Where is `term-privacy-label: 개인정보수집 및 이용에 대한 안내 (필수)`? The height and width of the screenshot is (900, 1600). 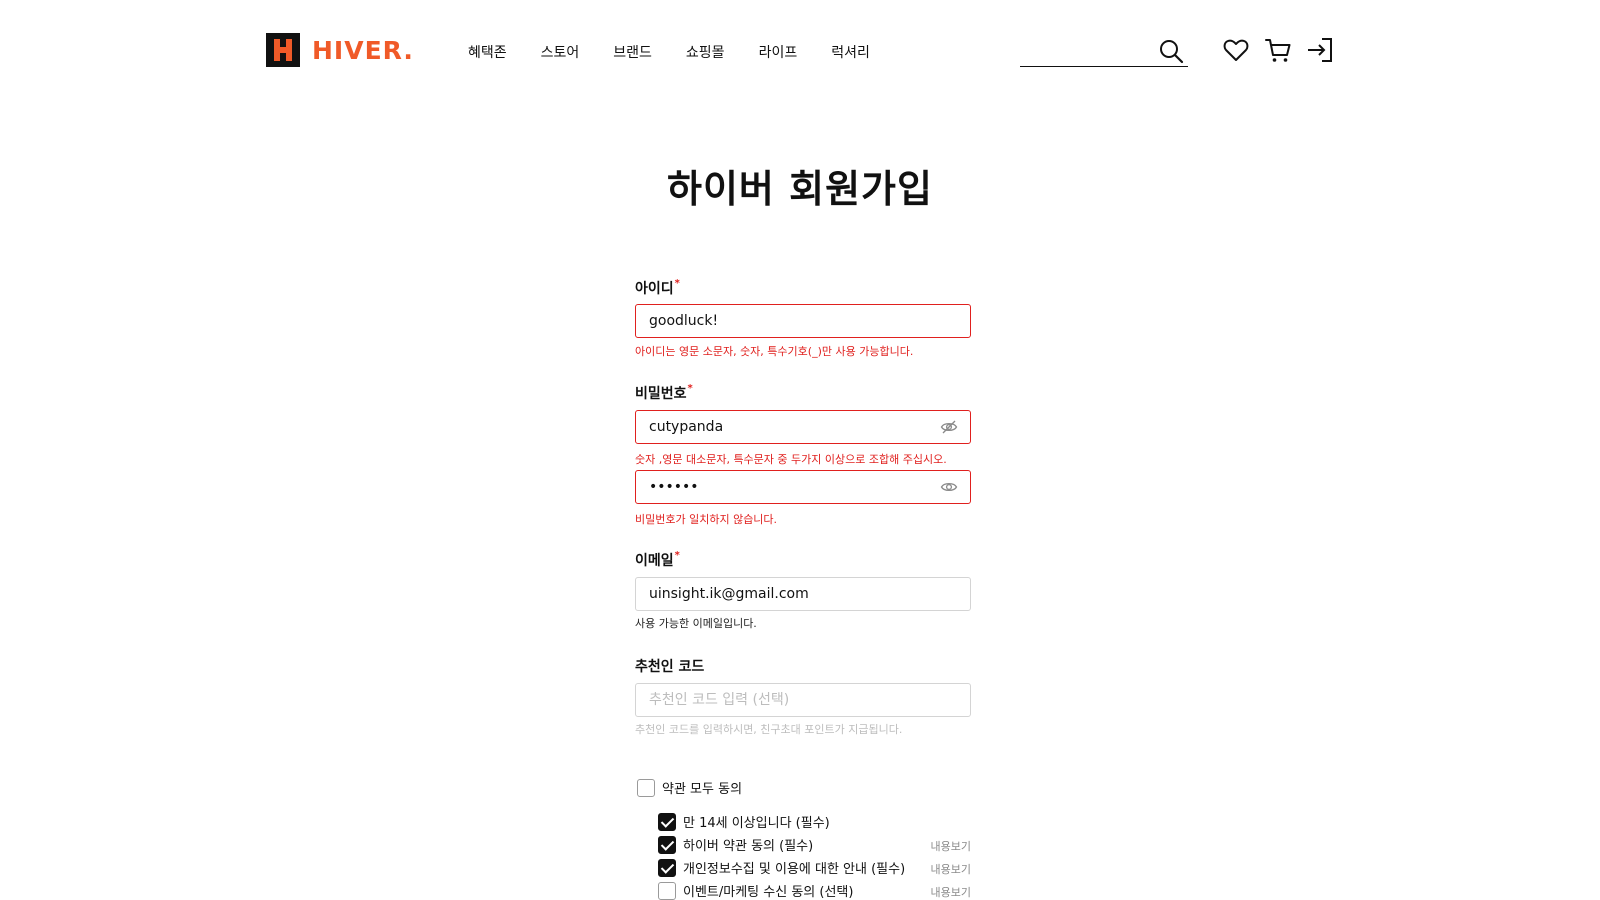
term-privacy-label: 개인정보수집 및 이용에 대한 안내 (필수) is located at coordinates (794, 869).